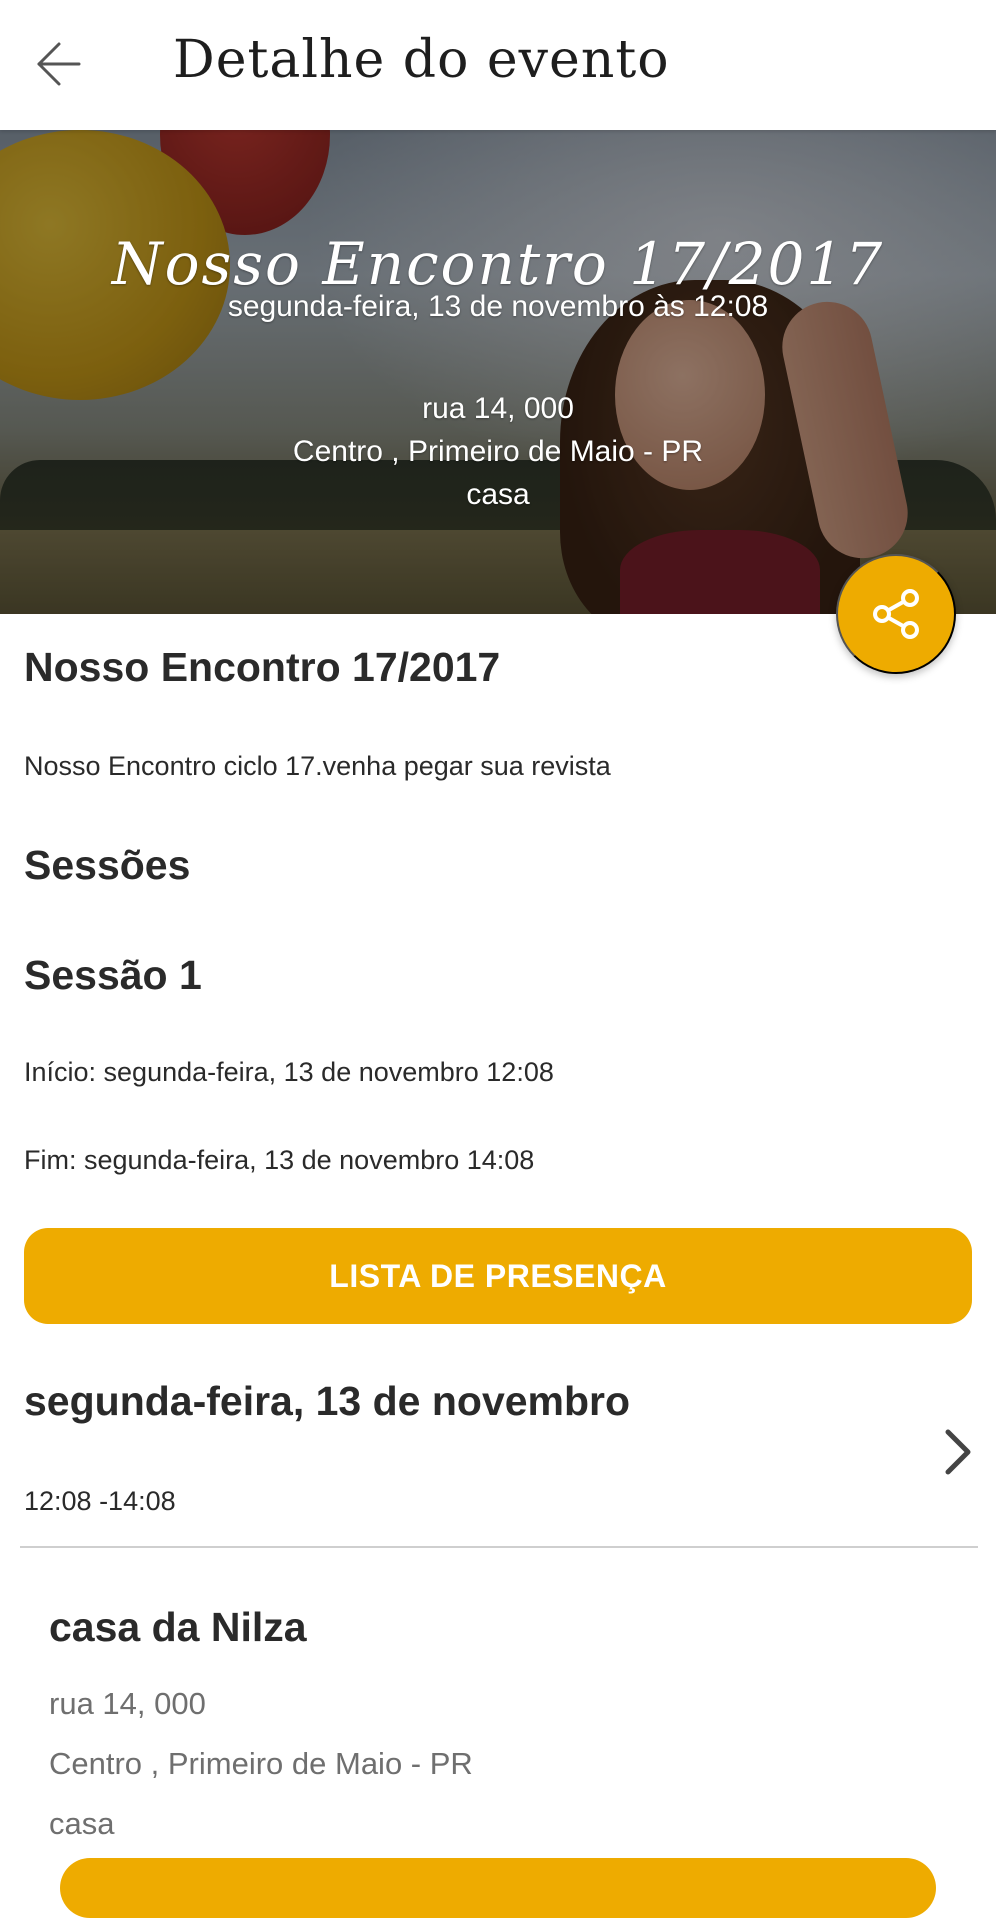  Describe the element at coordinates (279, 1160) in the screenshot. I see `session-end-time: Fim: segunda-feira, 13 de novembro 14:08` at that location.